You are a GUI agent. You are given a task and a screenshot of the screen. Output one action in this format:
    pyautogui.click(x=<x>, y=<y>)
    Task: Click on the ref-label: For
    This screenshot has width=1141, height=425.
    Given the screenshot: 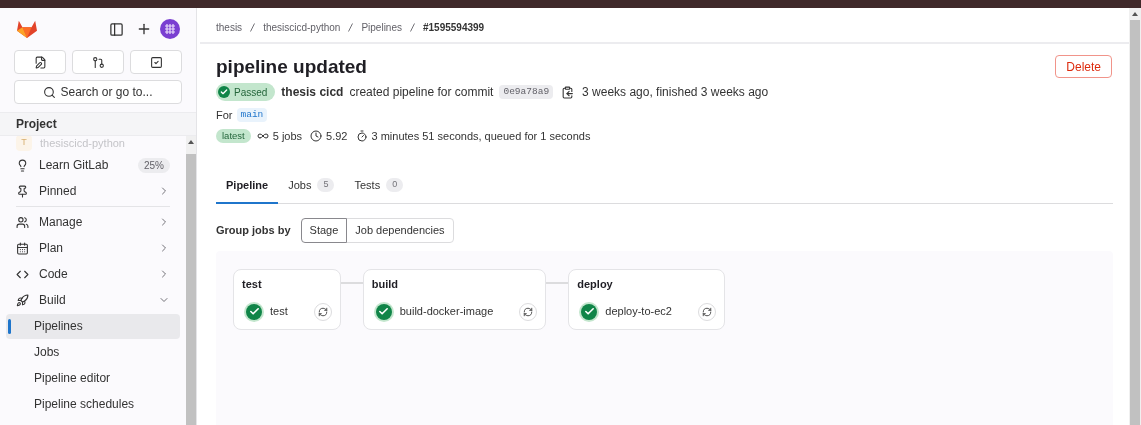 What is the action you would take?
    pyautogui.click(x=224, y=115)
    